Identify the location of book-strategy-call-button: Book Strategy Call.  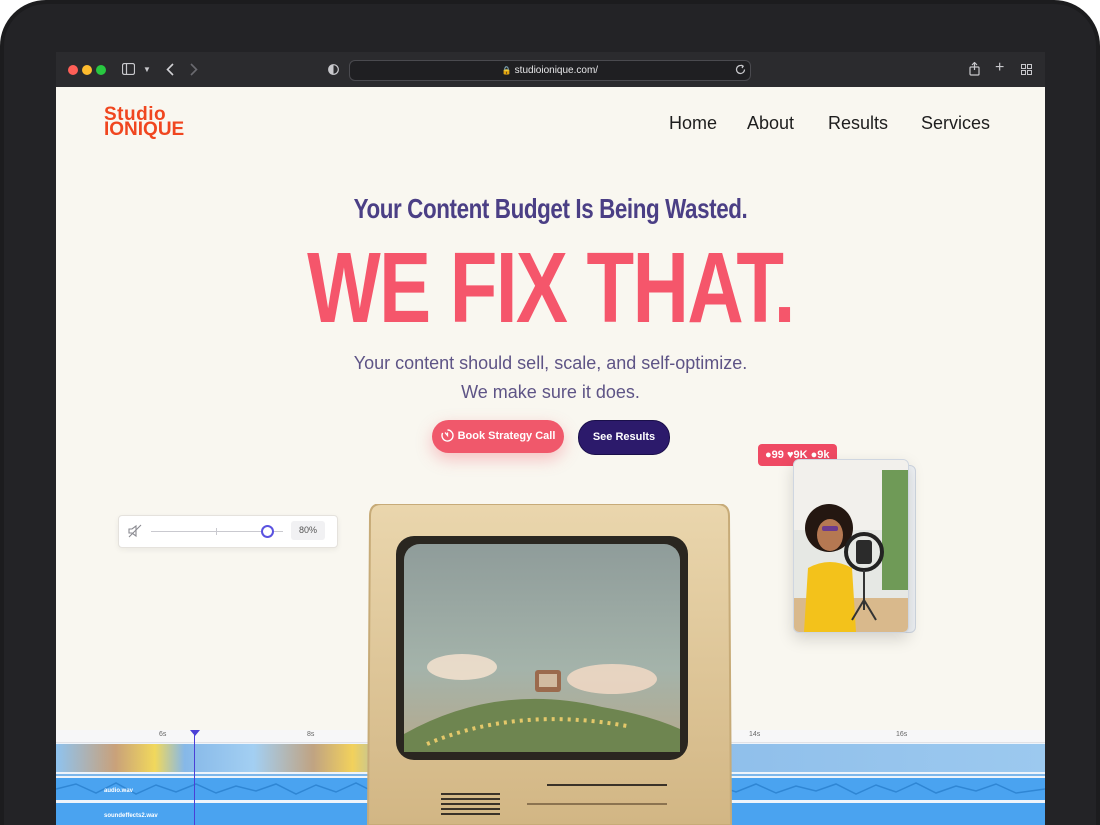
(498, 436).